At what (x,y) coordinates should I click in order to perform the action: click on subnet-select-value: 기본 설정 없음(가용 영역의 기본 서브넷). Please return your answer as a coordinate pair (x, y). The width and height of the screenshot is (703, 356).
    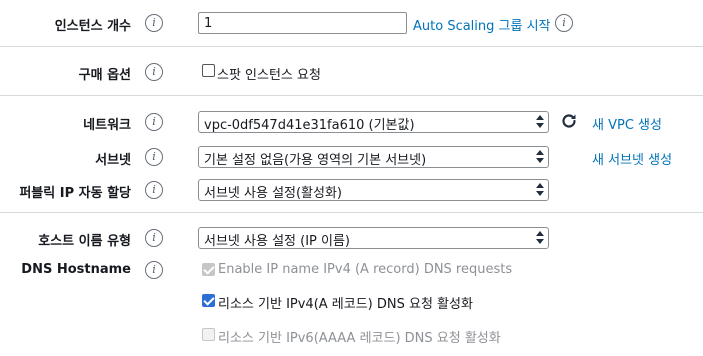
    Looking at the image, I should click on (315, 160).